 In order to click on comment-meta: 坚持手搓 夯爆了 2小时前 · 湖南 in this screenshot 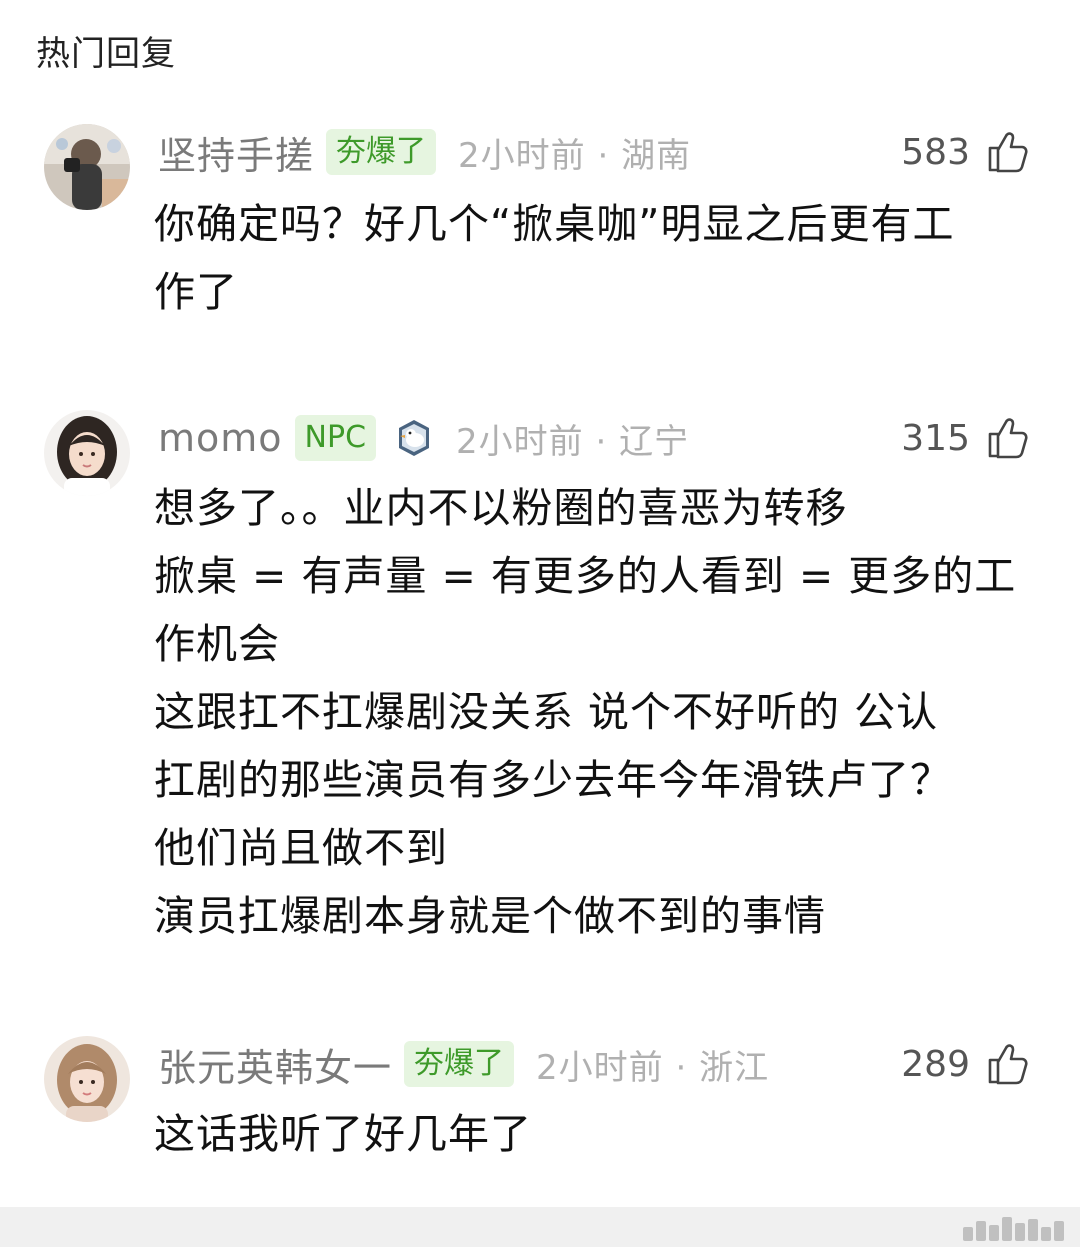, I will do `click(424, 152)`.